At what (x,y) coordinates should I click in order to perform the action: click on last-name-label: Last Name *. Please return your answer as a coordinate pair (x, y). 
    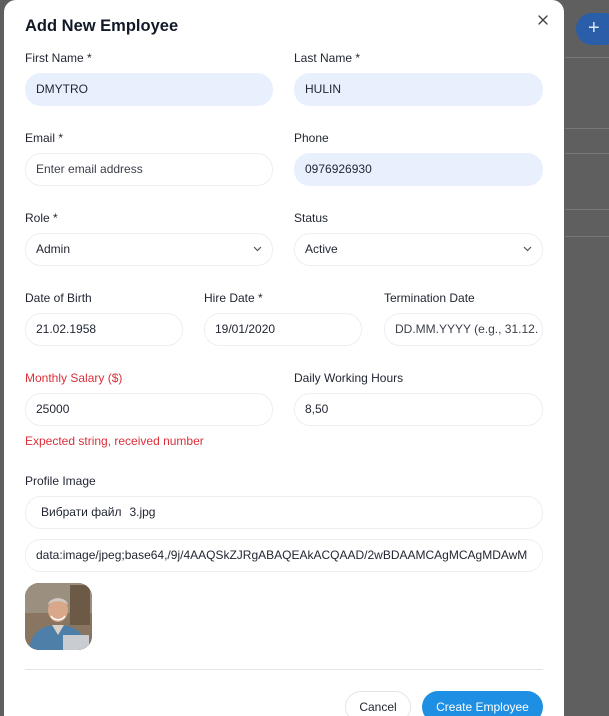
    Looking at the image, I should click on (327, 58).